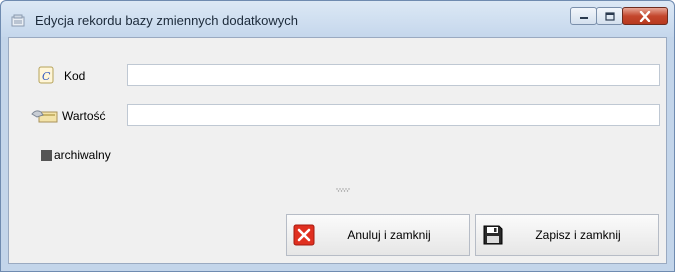 This screenshot has height=272, width=675. I want to click on kod-field, so click(393, 75).